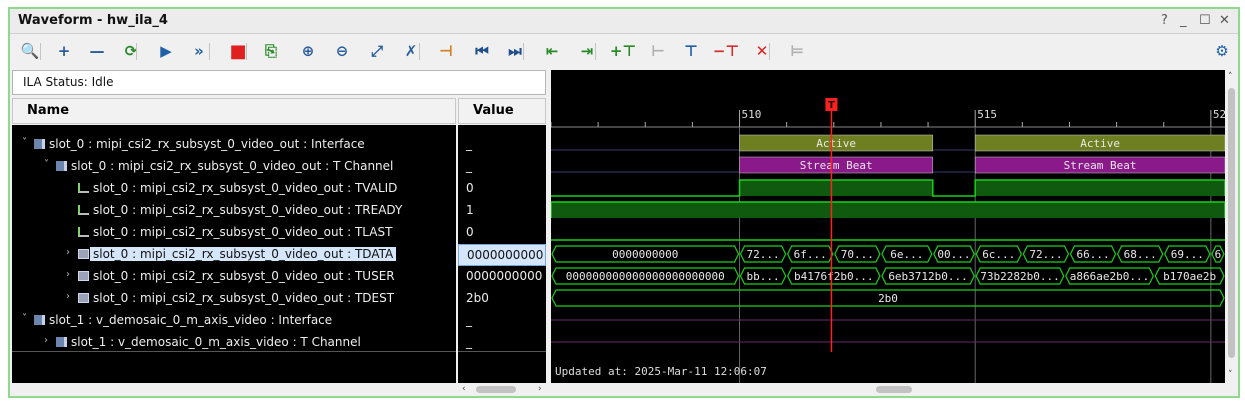 The width and height of the screenshot is (1245, 401). I want to click on toolbar: ⚙ 🔍 + — ⟳ ▶» ■ ⎘ ⊕ ⊖ ⤢ ✗ ⊣ ⏮ ⏭ ⇤ ⇥ +⊤ ⊢ ⊤ −⊤ ✕ ⊨, so click(624, 51).